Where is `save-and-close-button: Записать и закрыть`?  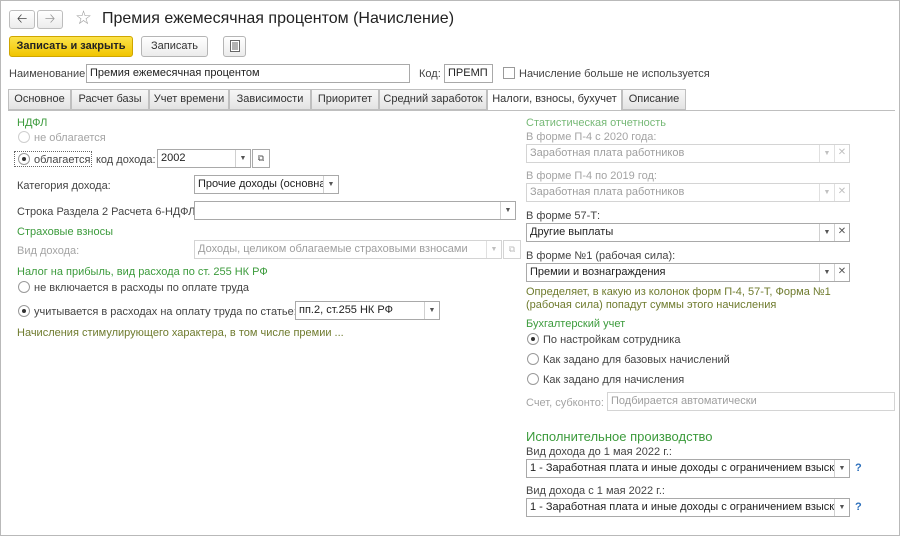 save-and-close-button: Записать и закрыть is located at coordinates (71, 46).